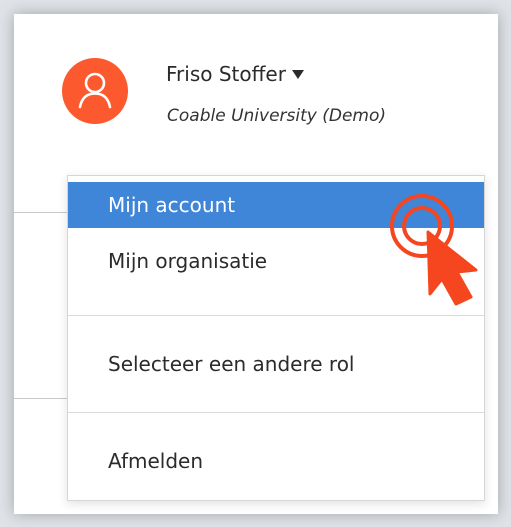 This screenshot has height=527, width=511. I want to click on user-icon, so click(95, 90).